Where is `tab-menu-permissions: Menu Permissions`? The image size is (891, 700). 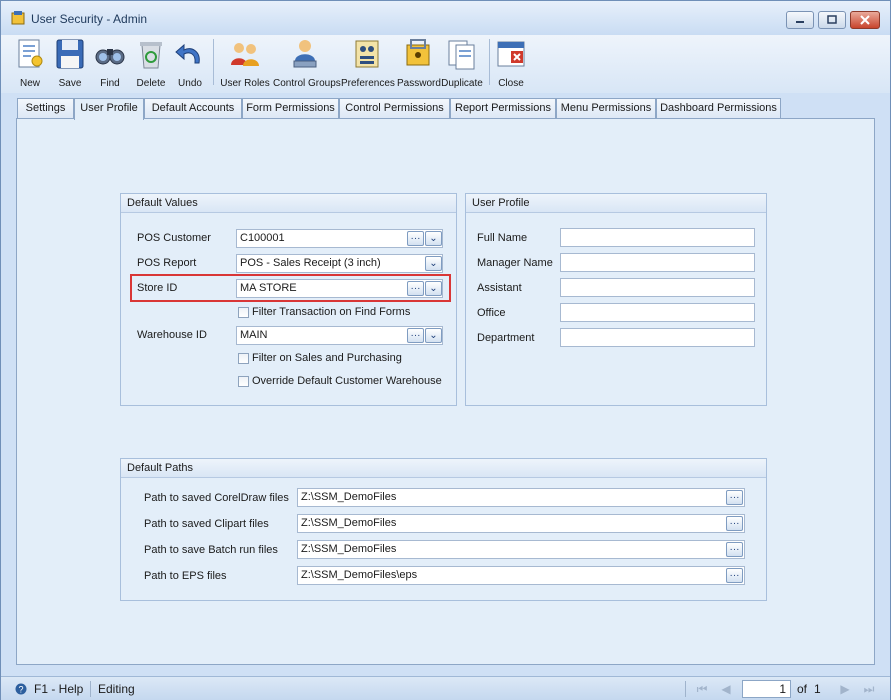 tab-menu-permissions: Menu Permissions is located at coordinates (606, 108).